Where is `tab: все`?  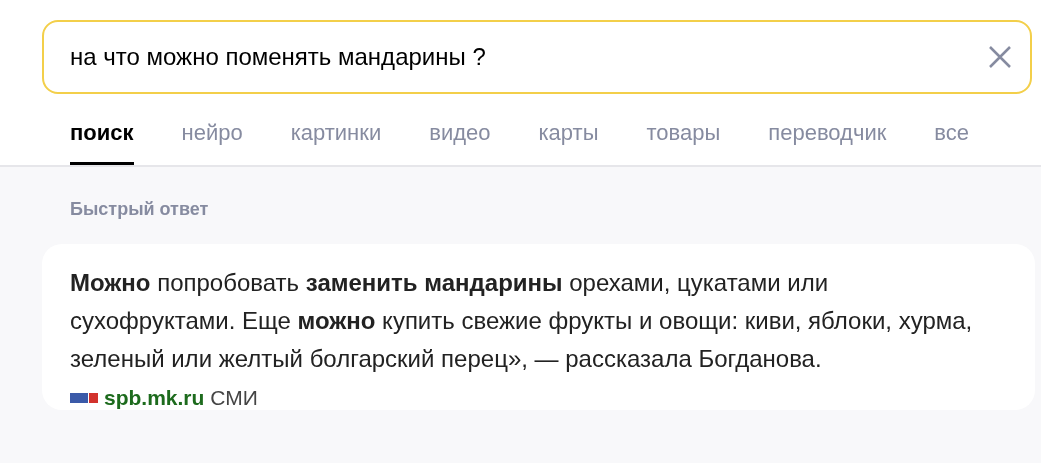 tab: все is located at coordinates (951, 142).